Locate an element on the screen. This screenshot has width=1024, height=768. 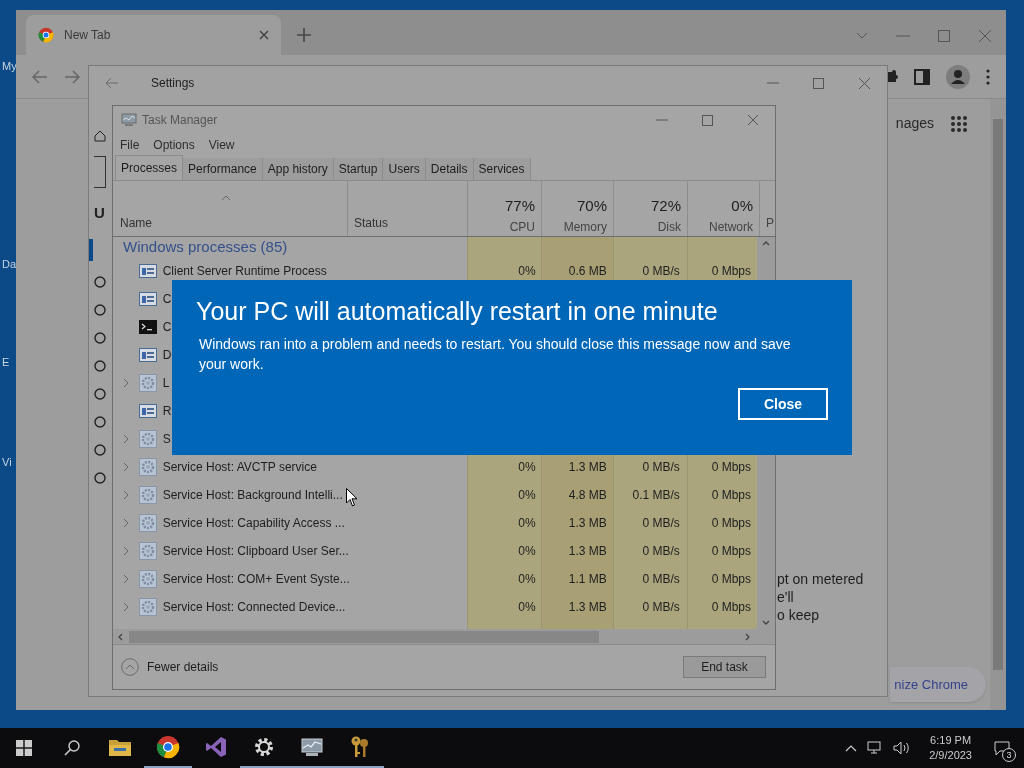
browser-tab: New Tab is located at coordinates (153, 35).